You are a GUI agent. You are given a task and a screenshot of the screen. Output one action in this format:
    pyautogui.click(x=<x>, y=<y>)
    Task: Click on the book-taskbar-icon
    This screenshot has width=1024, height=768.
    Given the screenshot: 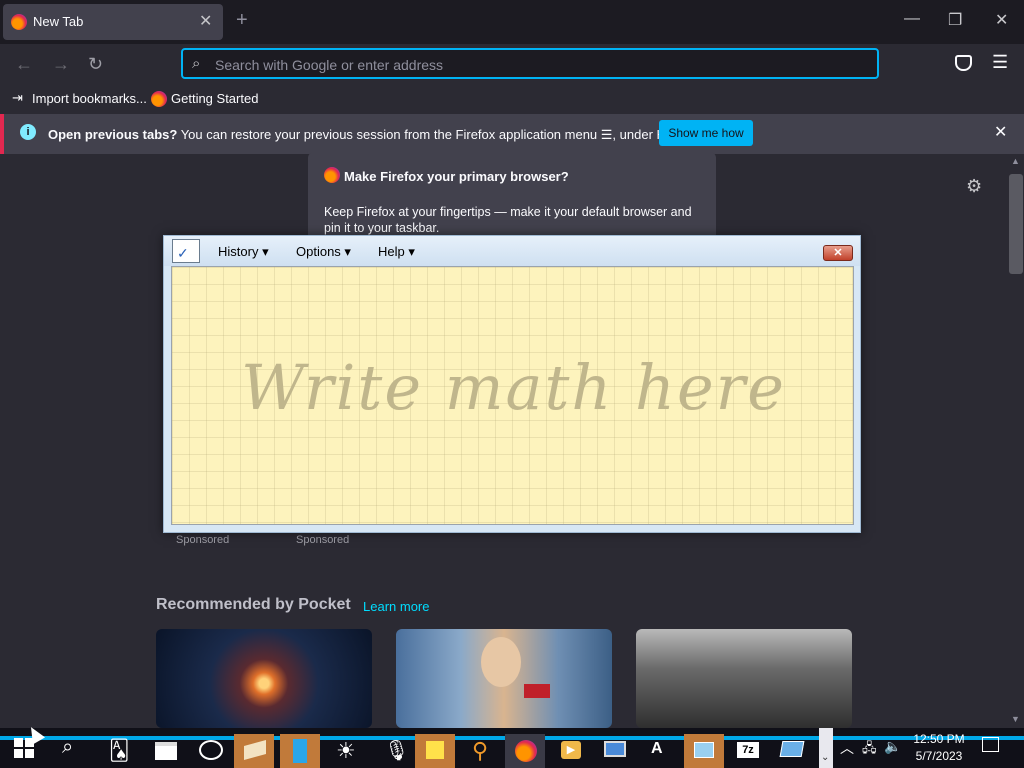 What is the action you would take?
    pyautogui.click(x=254, y=751)
    